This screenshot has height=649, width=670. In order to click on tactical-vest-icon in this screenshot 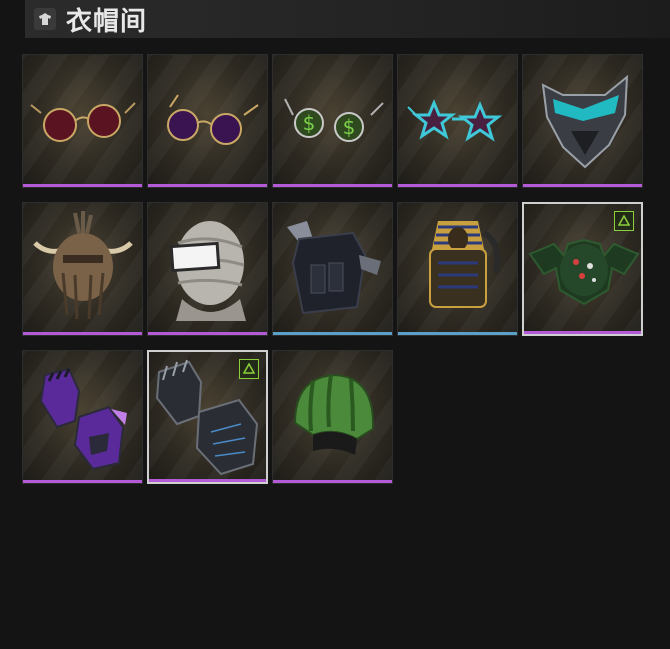, I will do `click(334, 268)`.